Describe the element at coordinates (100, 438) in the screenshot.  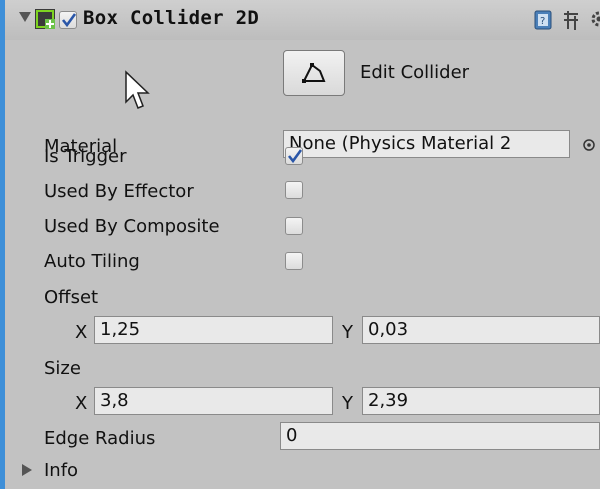
I see `edge-radius-label: Edge Radius` at that location.